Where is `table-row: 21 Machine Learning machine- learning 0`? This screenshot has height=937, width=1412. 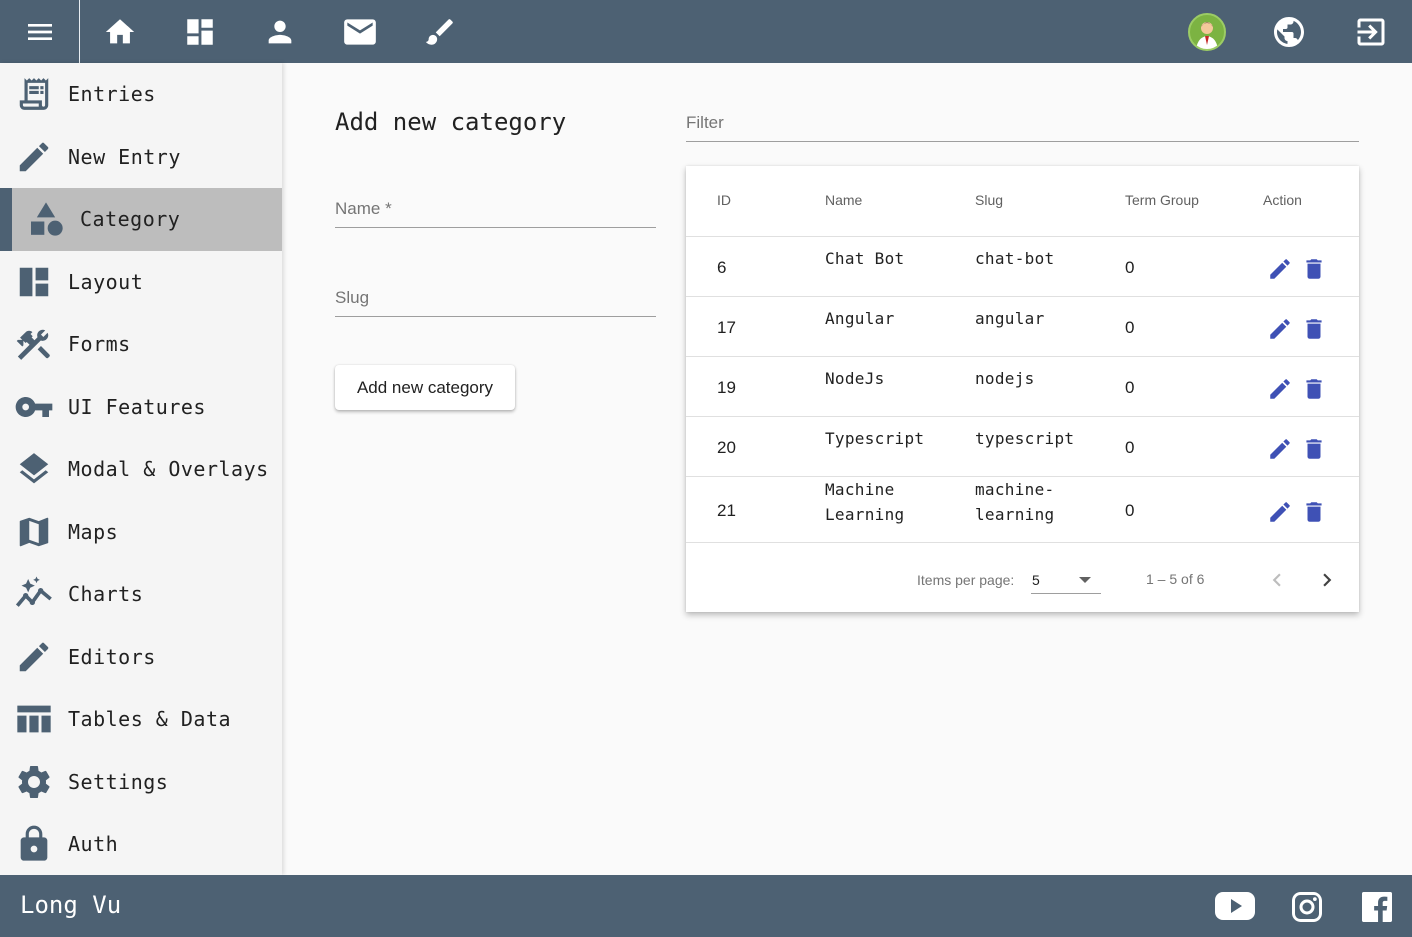 table-row: 21 Machine Learning machine- learning 0 is located at coordinates (1022, 510).